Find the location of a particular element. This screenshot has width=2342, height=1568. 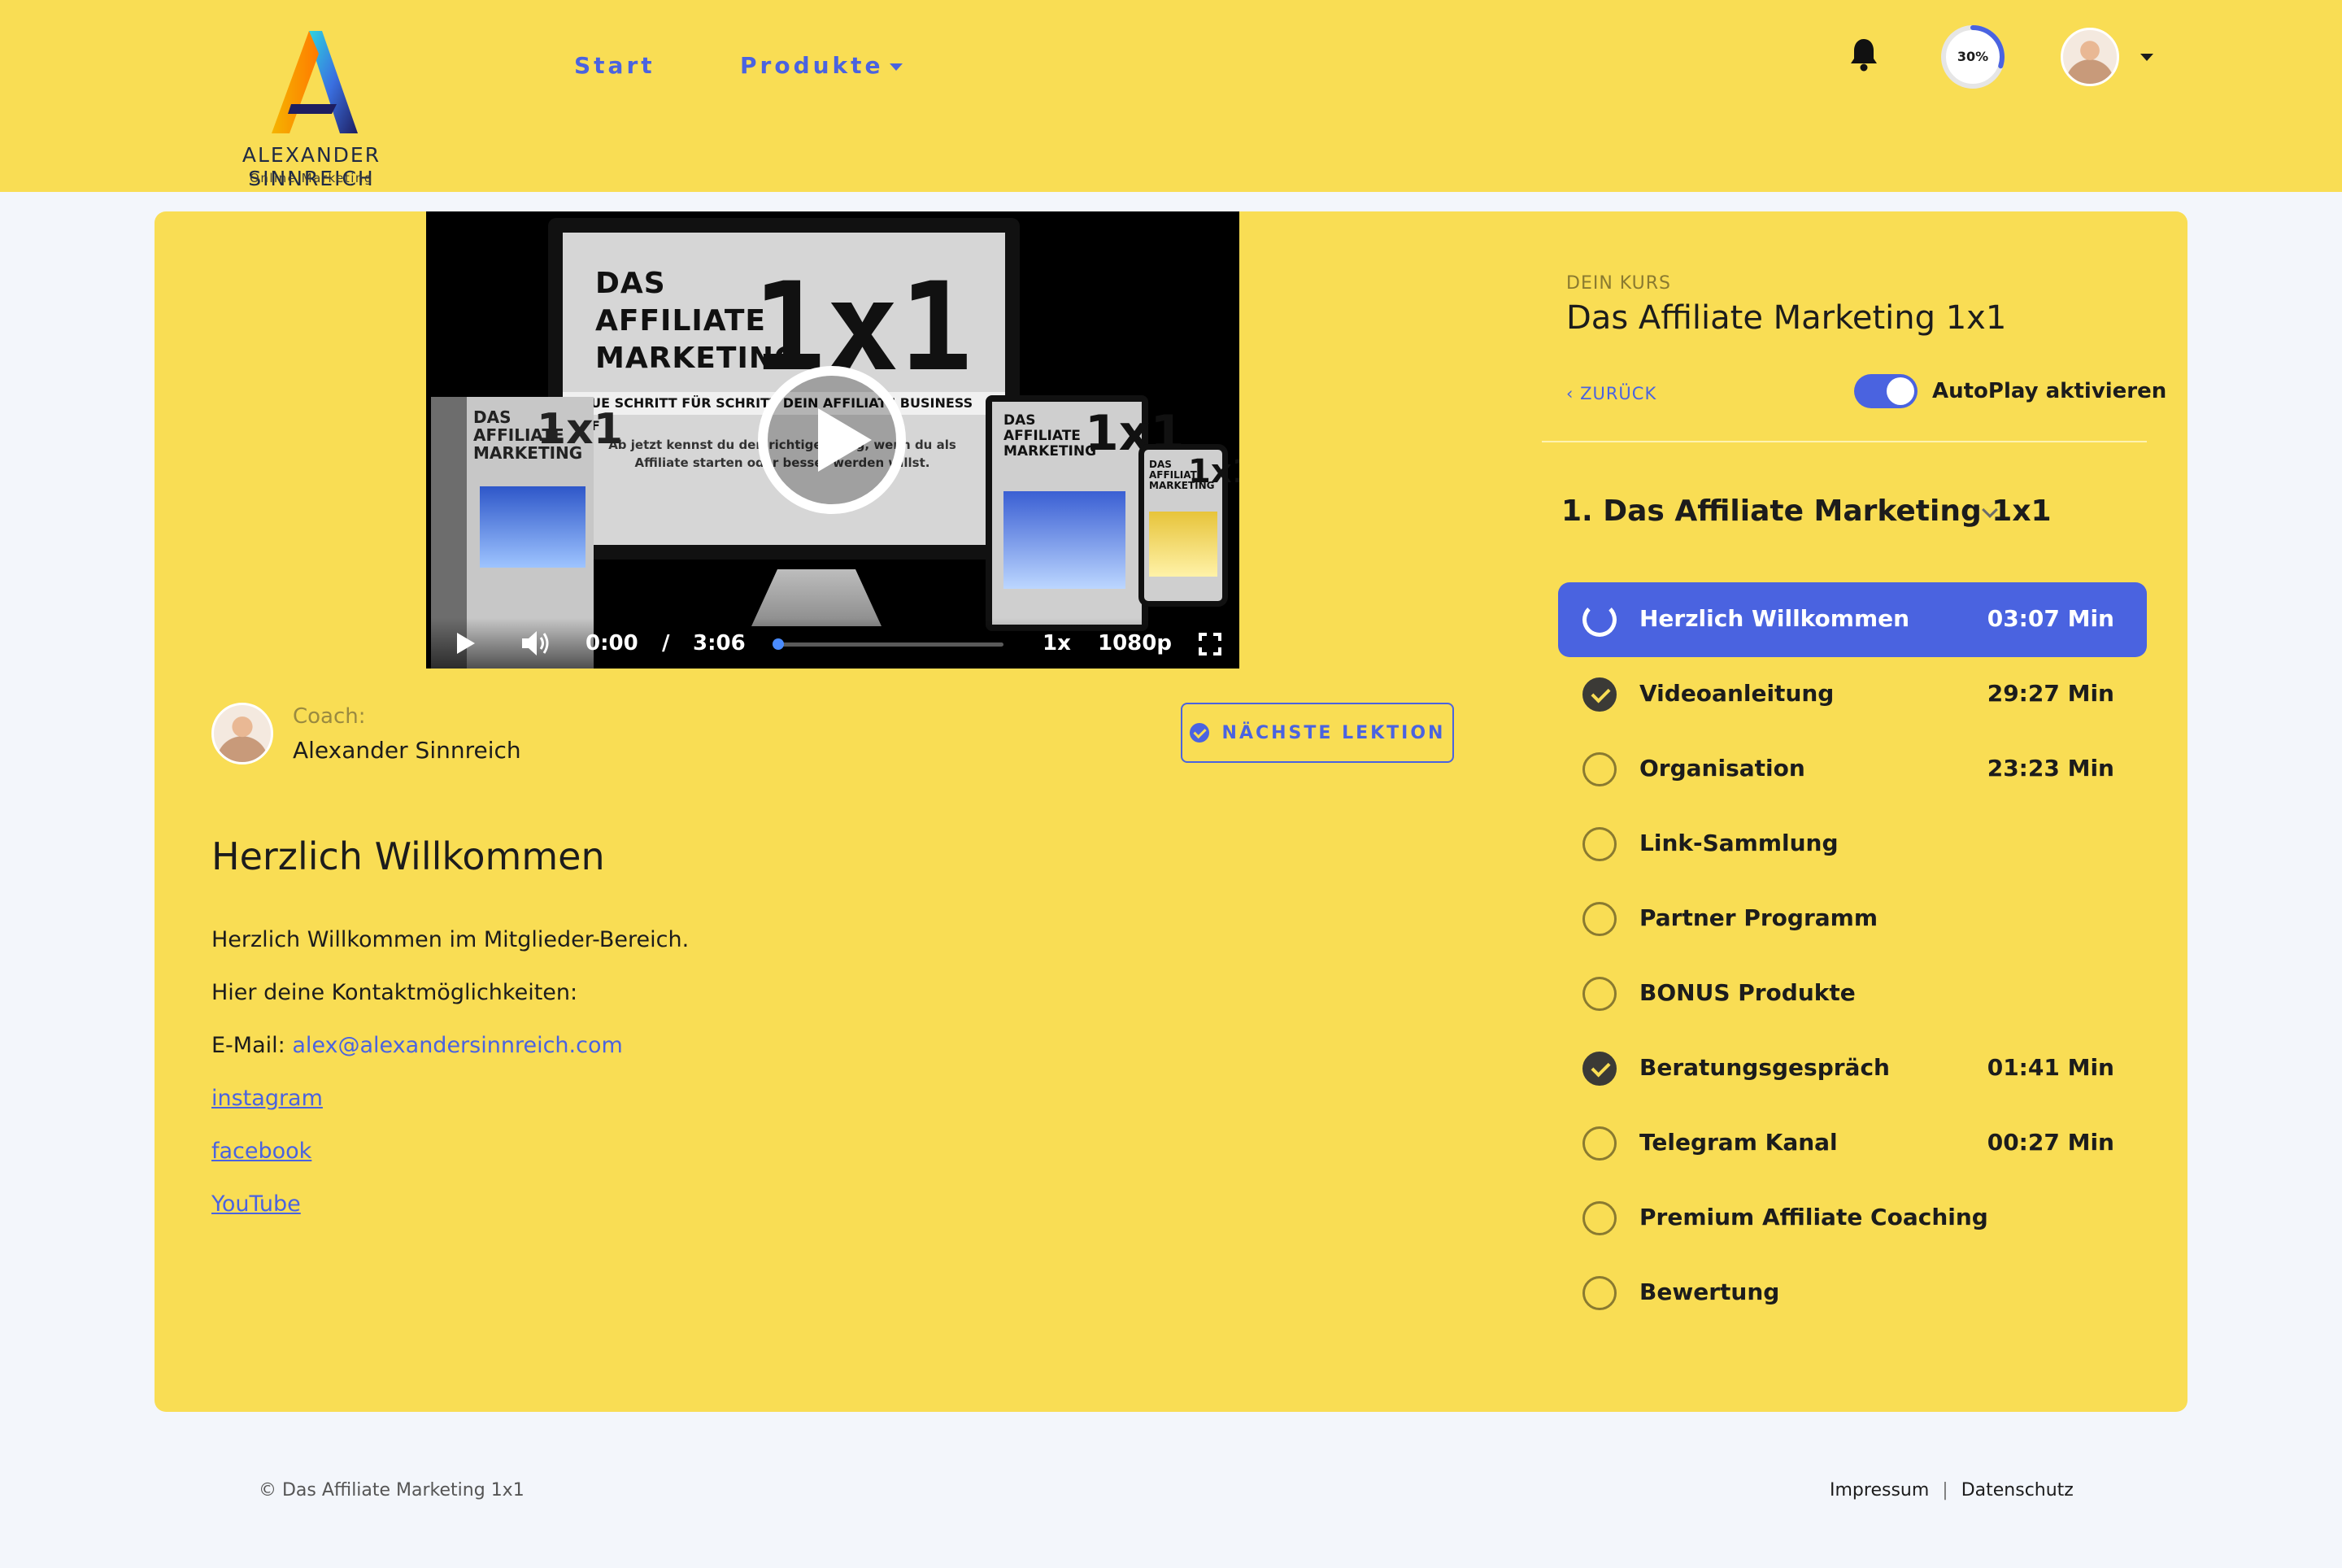

fullscreen-icon is located at coordinates (1210, 644).